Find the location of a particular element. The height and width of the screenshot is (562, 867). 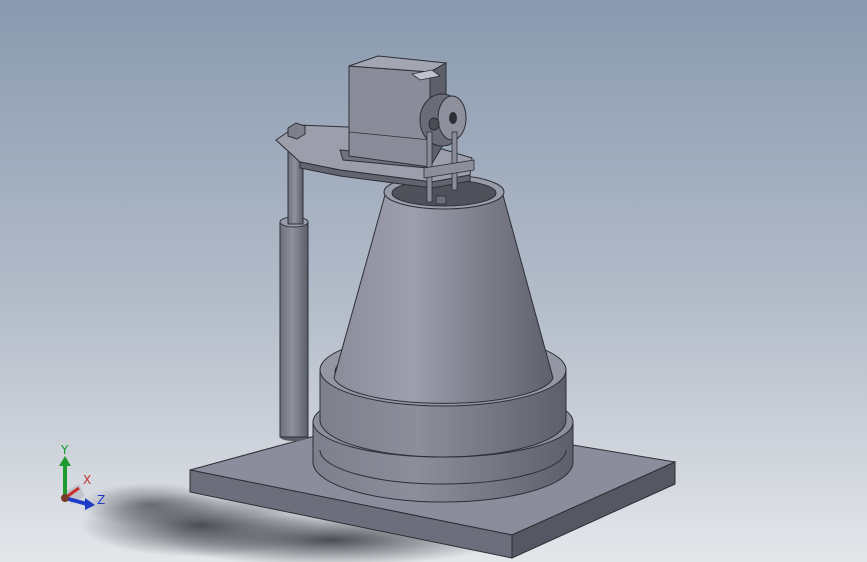

y-axis-label: Y is located at coordinates (65, 450).